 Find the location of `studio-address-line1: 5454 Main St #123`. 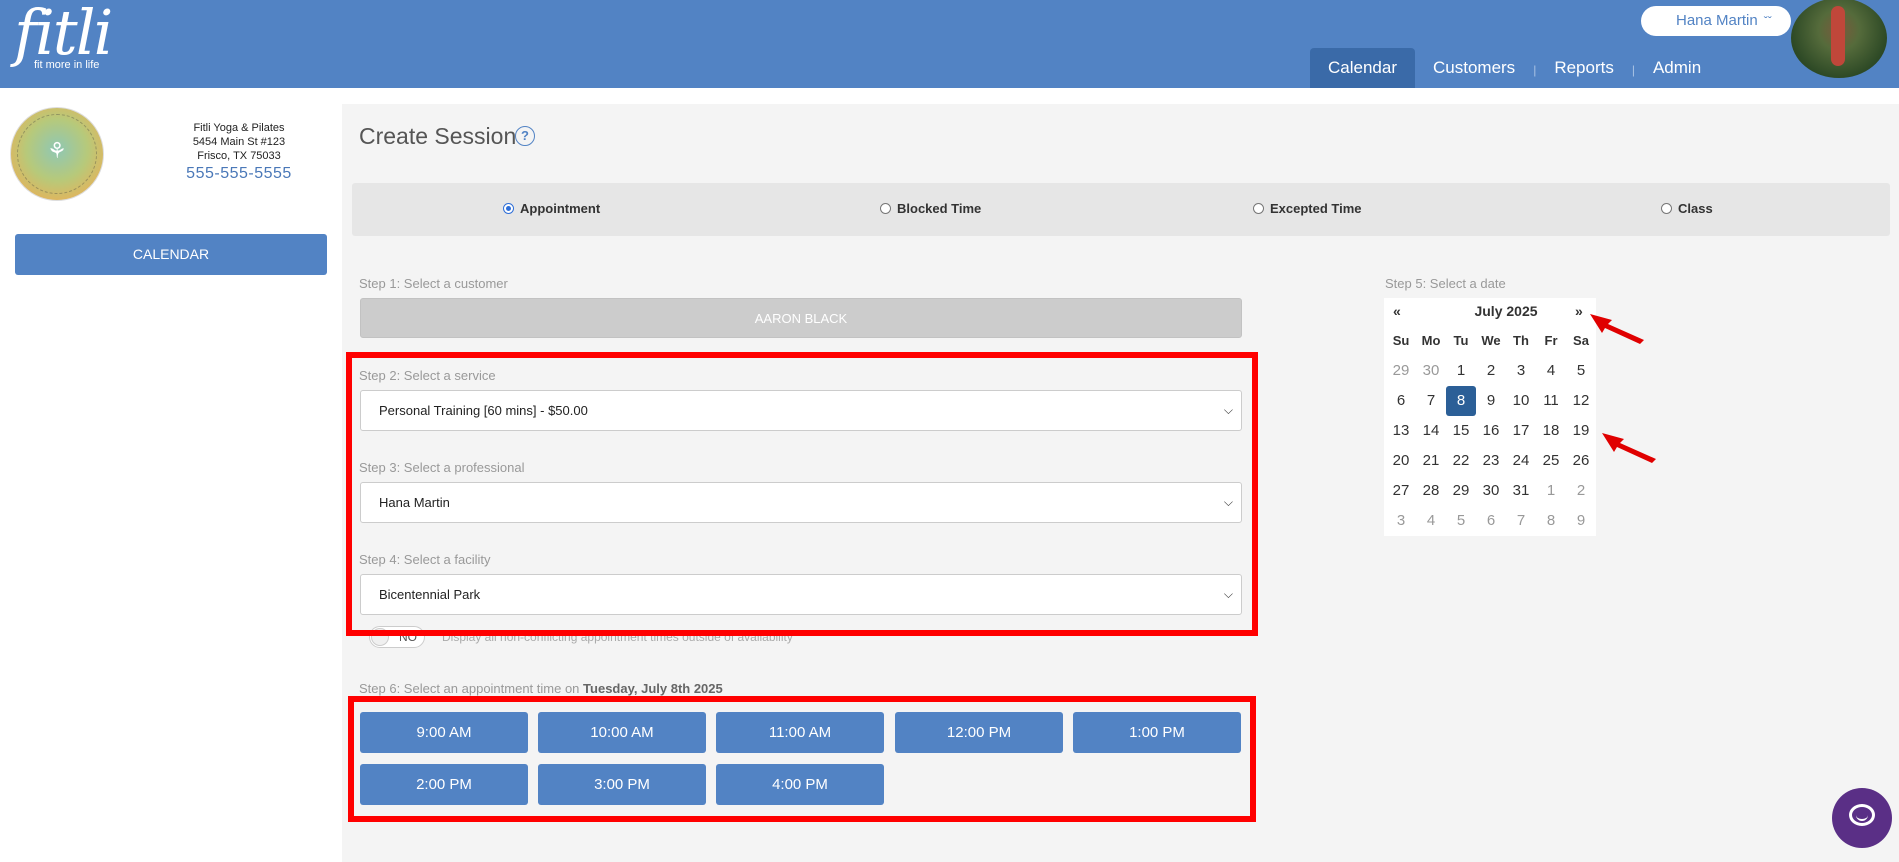

studio-address-line1: 5454 Main St #123 is located at coordinates (239, 142).